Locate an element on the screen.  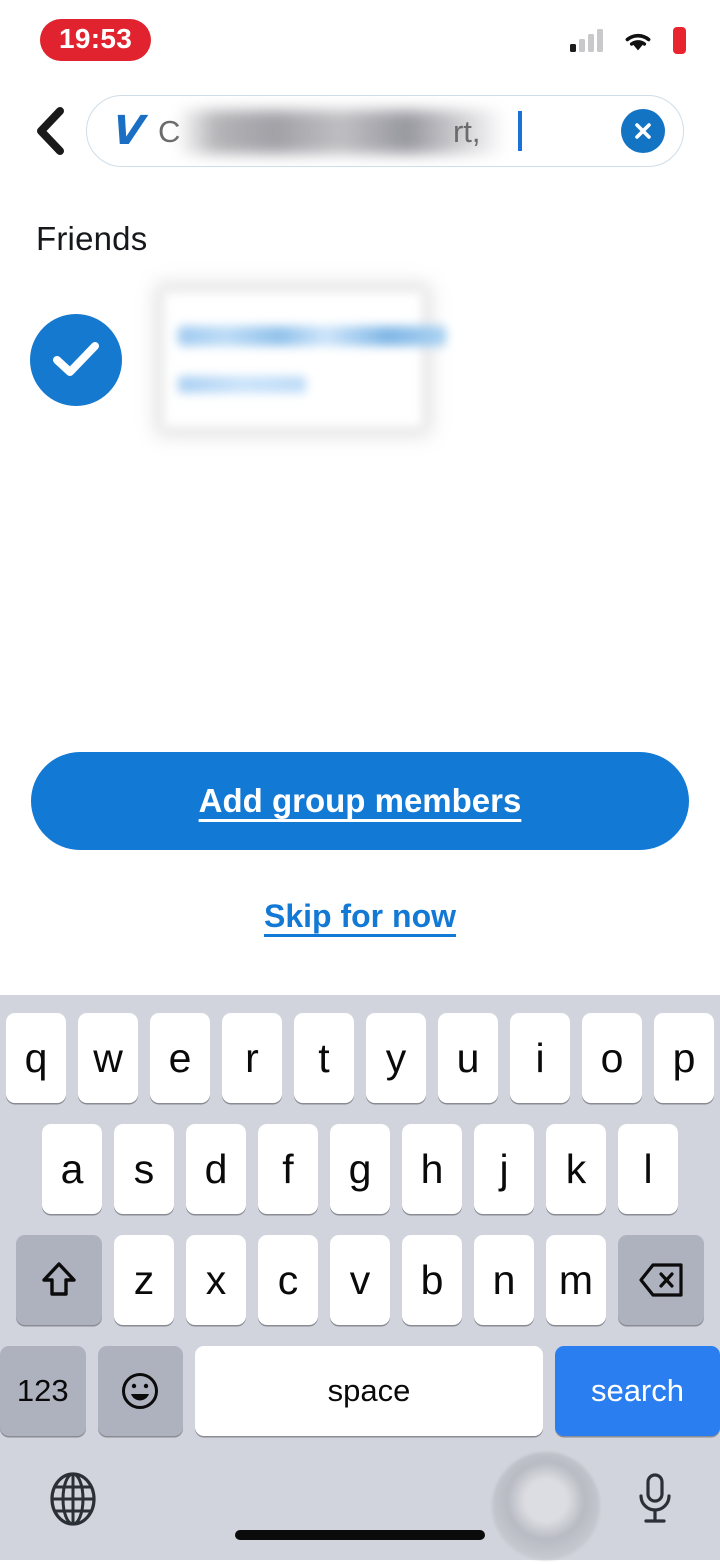
emoji-smiley-icon is located at coordinates (140, 1391).